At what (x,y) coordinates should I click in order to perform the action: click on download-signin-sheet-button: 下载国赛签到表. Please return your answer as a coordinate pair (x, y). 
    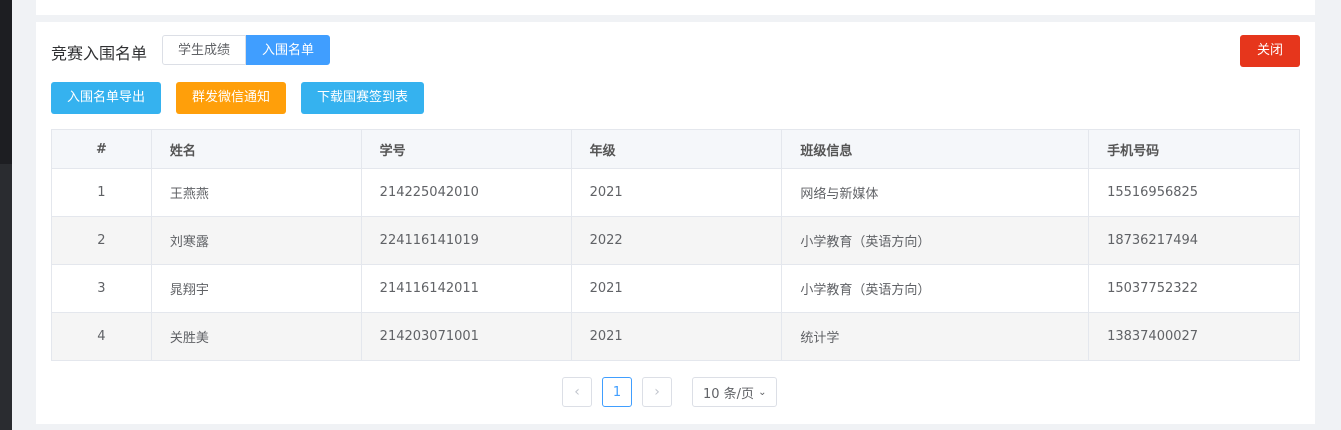
    Looking at the image, I should click on (363, 98).